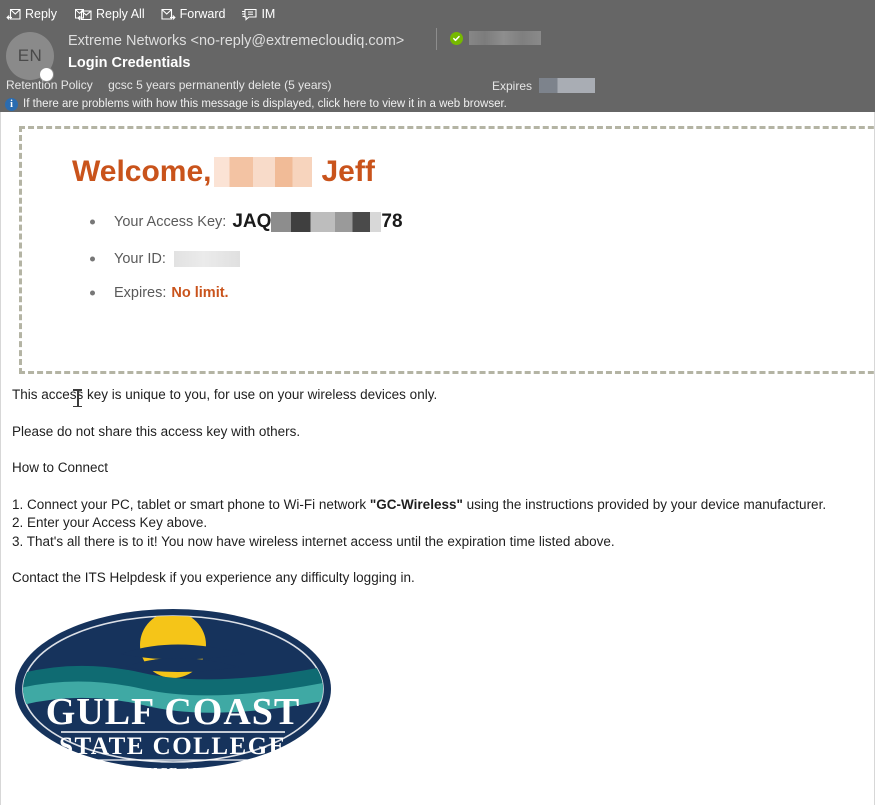 This screenshot has width=875, height=805. What do you see at coordinates (206, 259) in the screenshot?
I see `redacted-user-id` at bounding box center [206, 259].